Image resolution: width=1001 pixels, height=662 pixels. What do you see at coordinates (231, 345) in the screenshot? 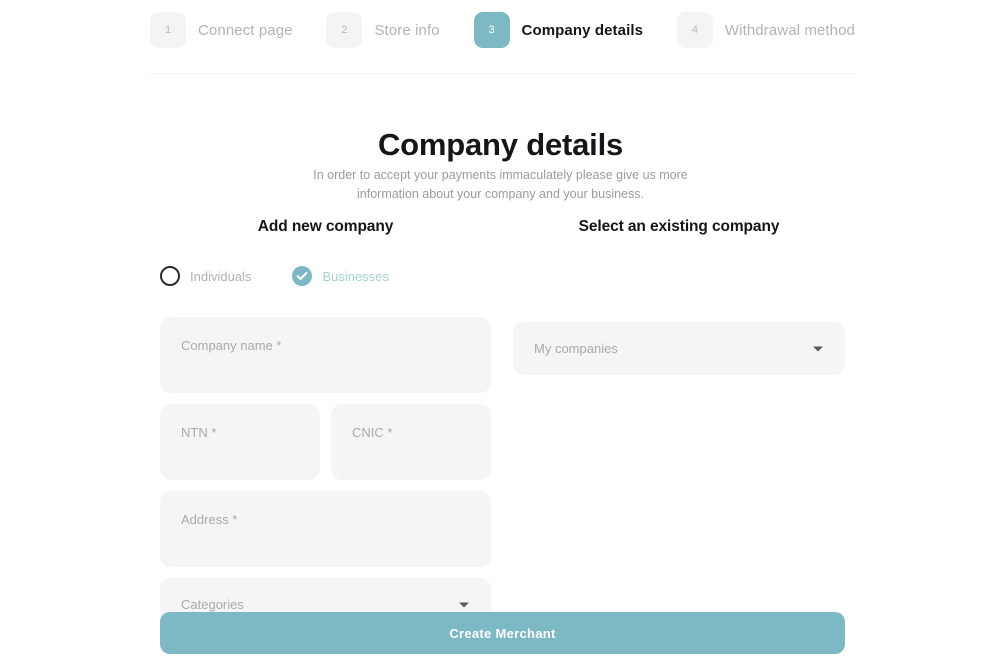
I see `company-name-placeholder: Company name *` at bounding box center [231, 345].